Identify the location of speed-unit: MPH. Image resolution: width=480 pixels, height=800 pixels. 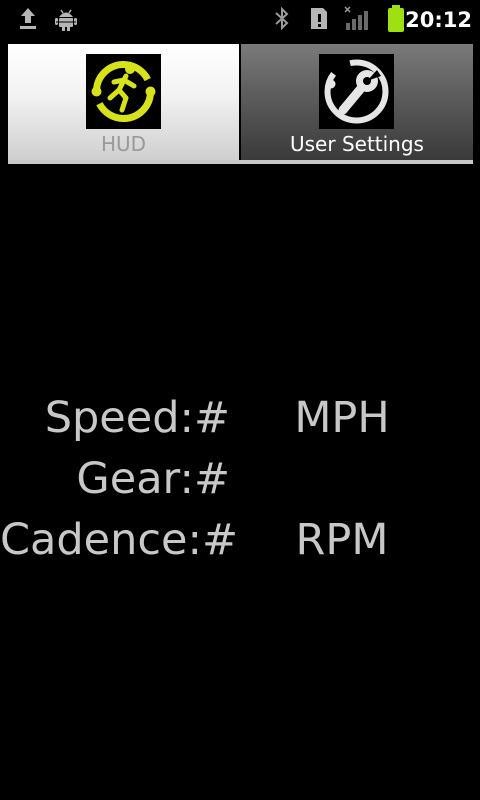
(342, 418).